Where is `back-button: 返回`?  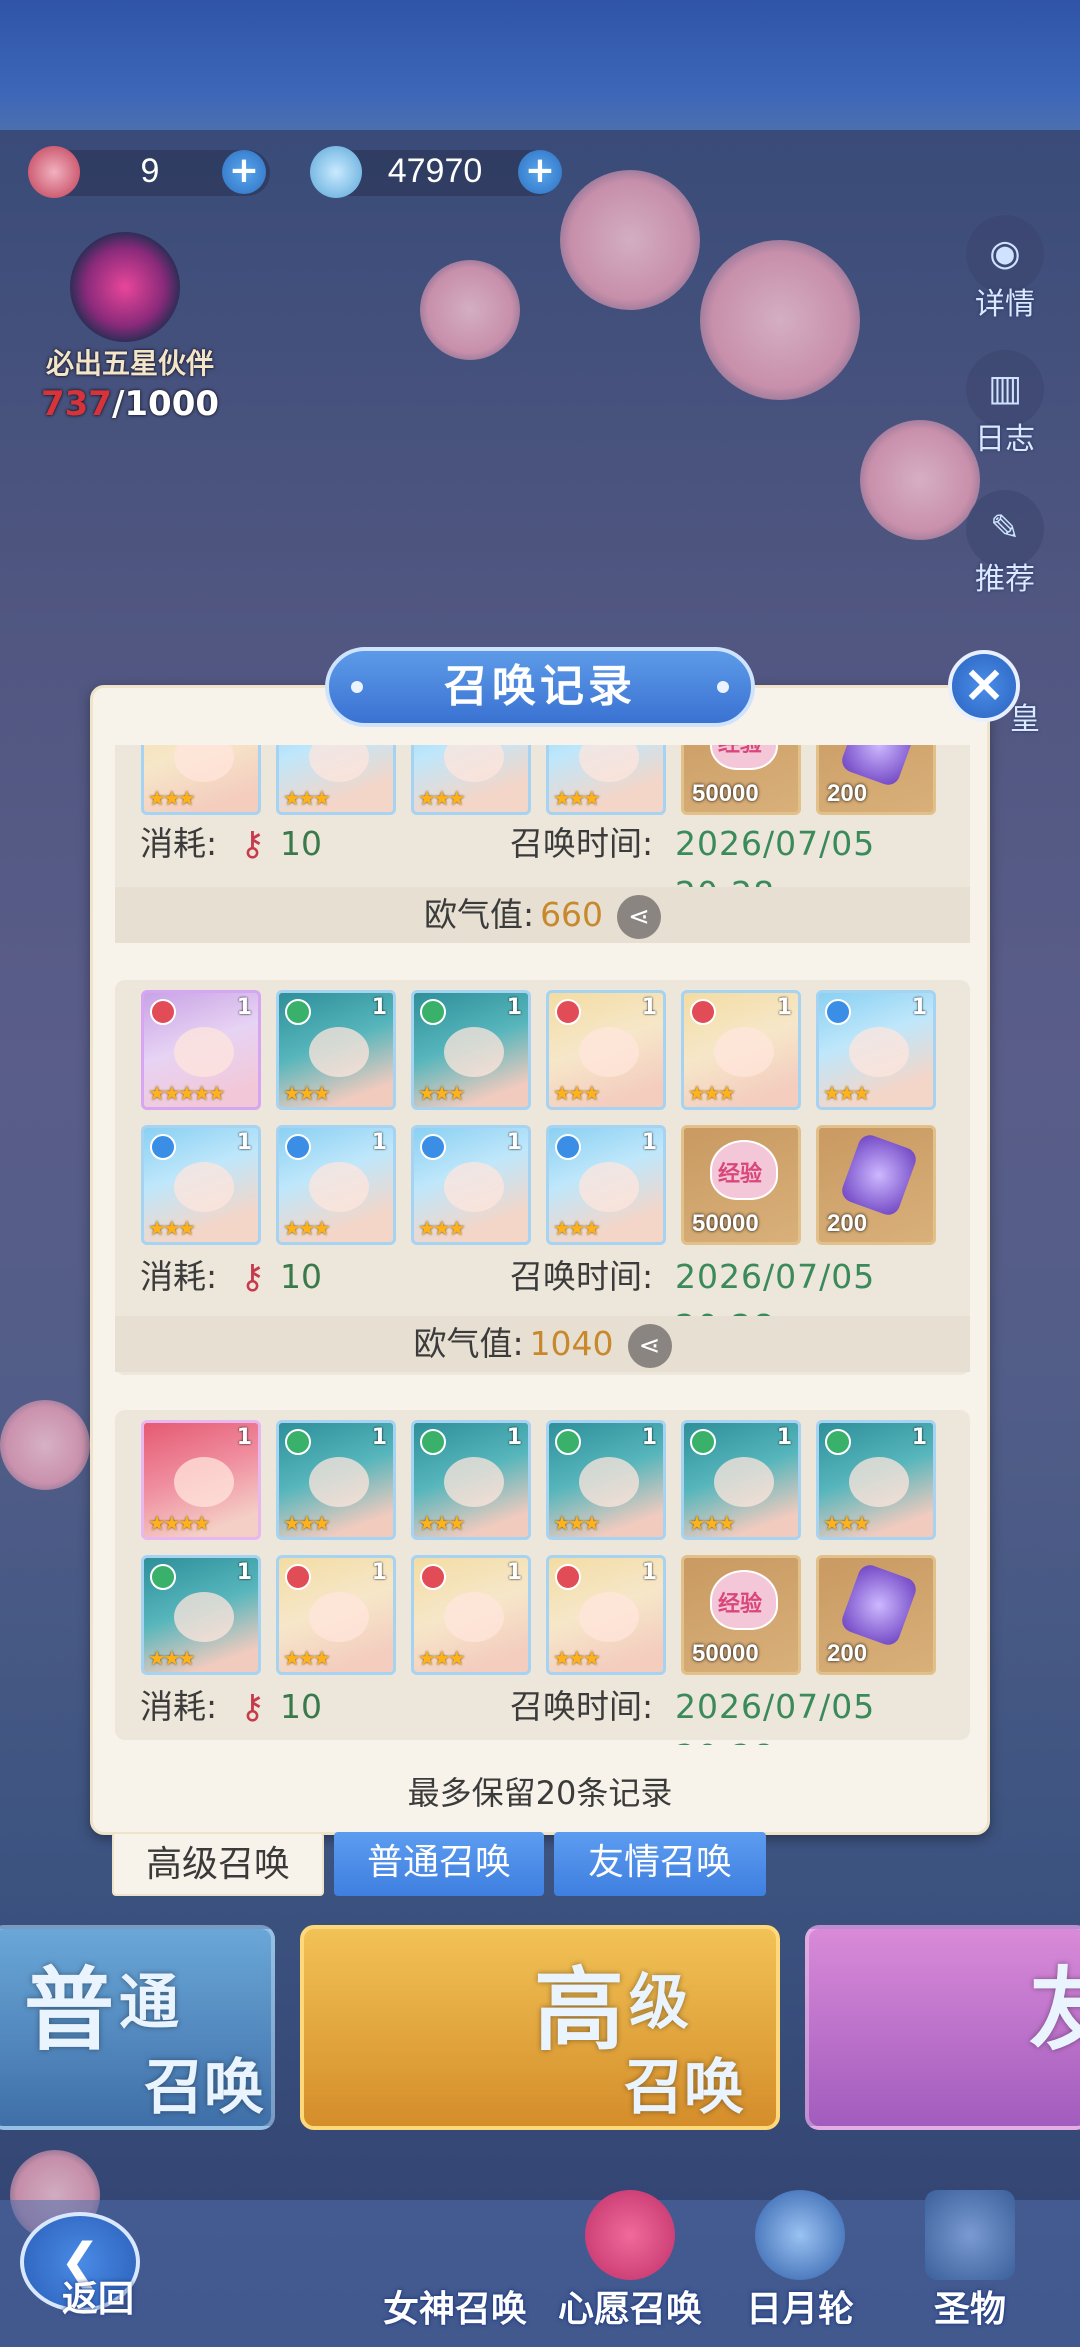 back-button: 返回 is located at coordinates (98, 2296).